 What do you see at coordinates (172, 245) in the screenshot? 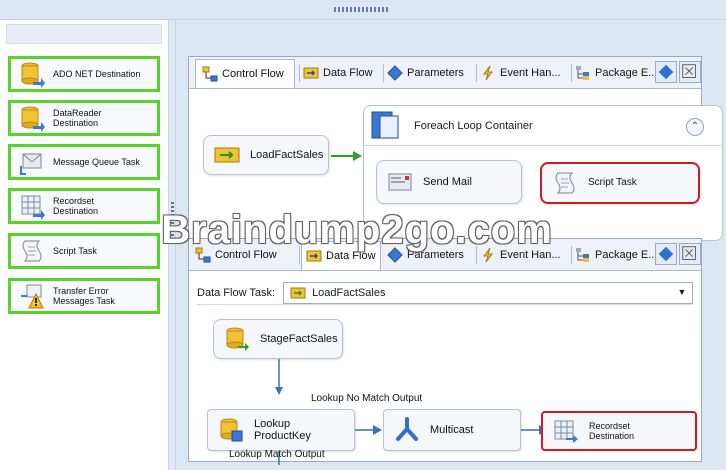
I see `panel-splitter` at bounding box center [172, 245].